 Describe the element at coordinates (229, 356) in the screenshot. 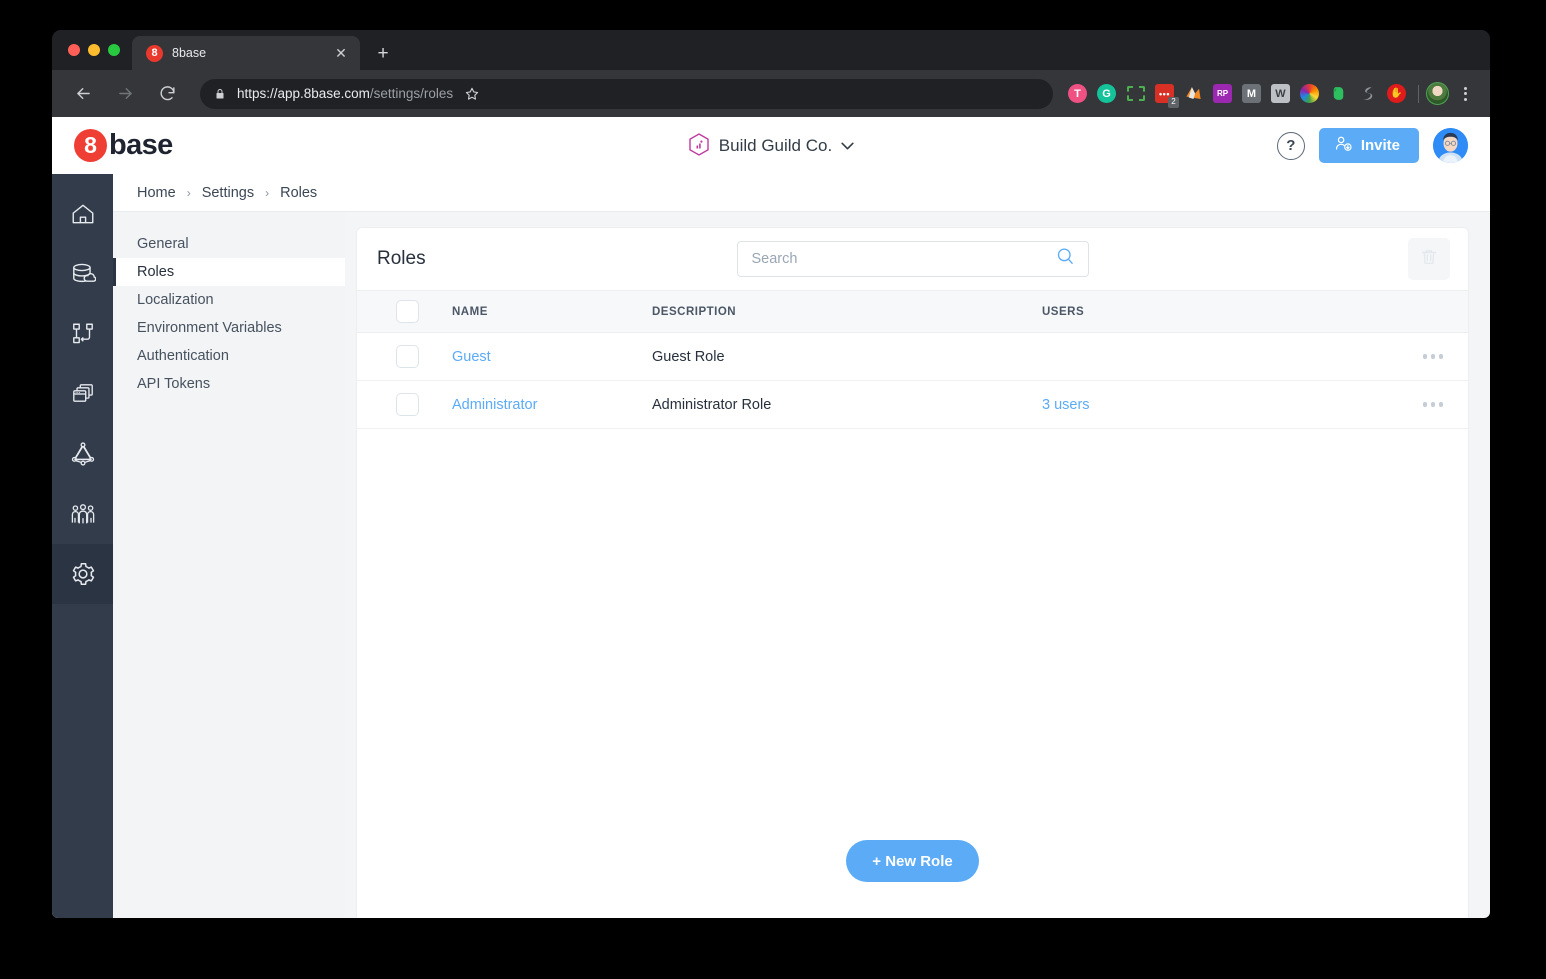

I see `subnav-item-authentication: Authentication` at that location.